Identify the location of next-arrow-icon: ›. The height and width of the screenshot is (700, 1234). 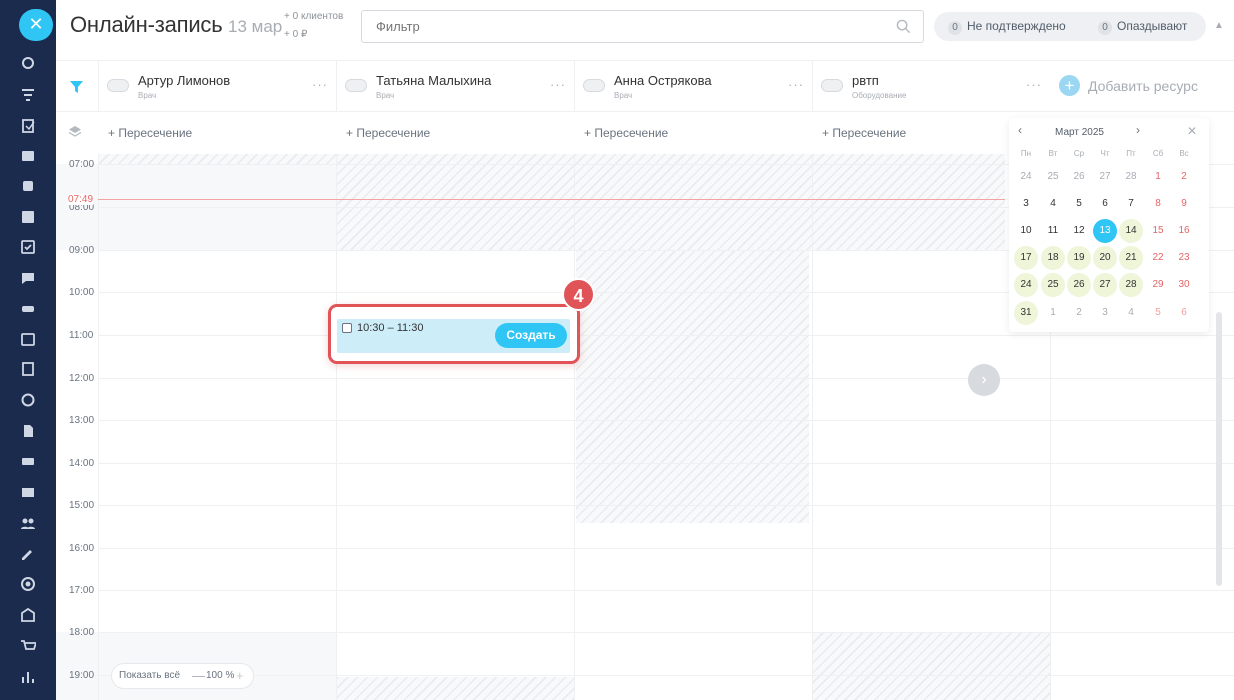
(984, 380).